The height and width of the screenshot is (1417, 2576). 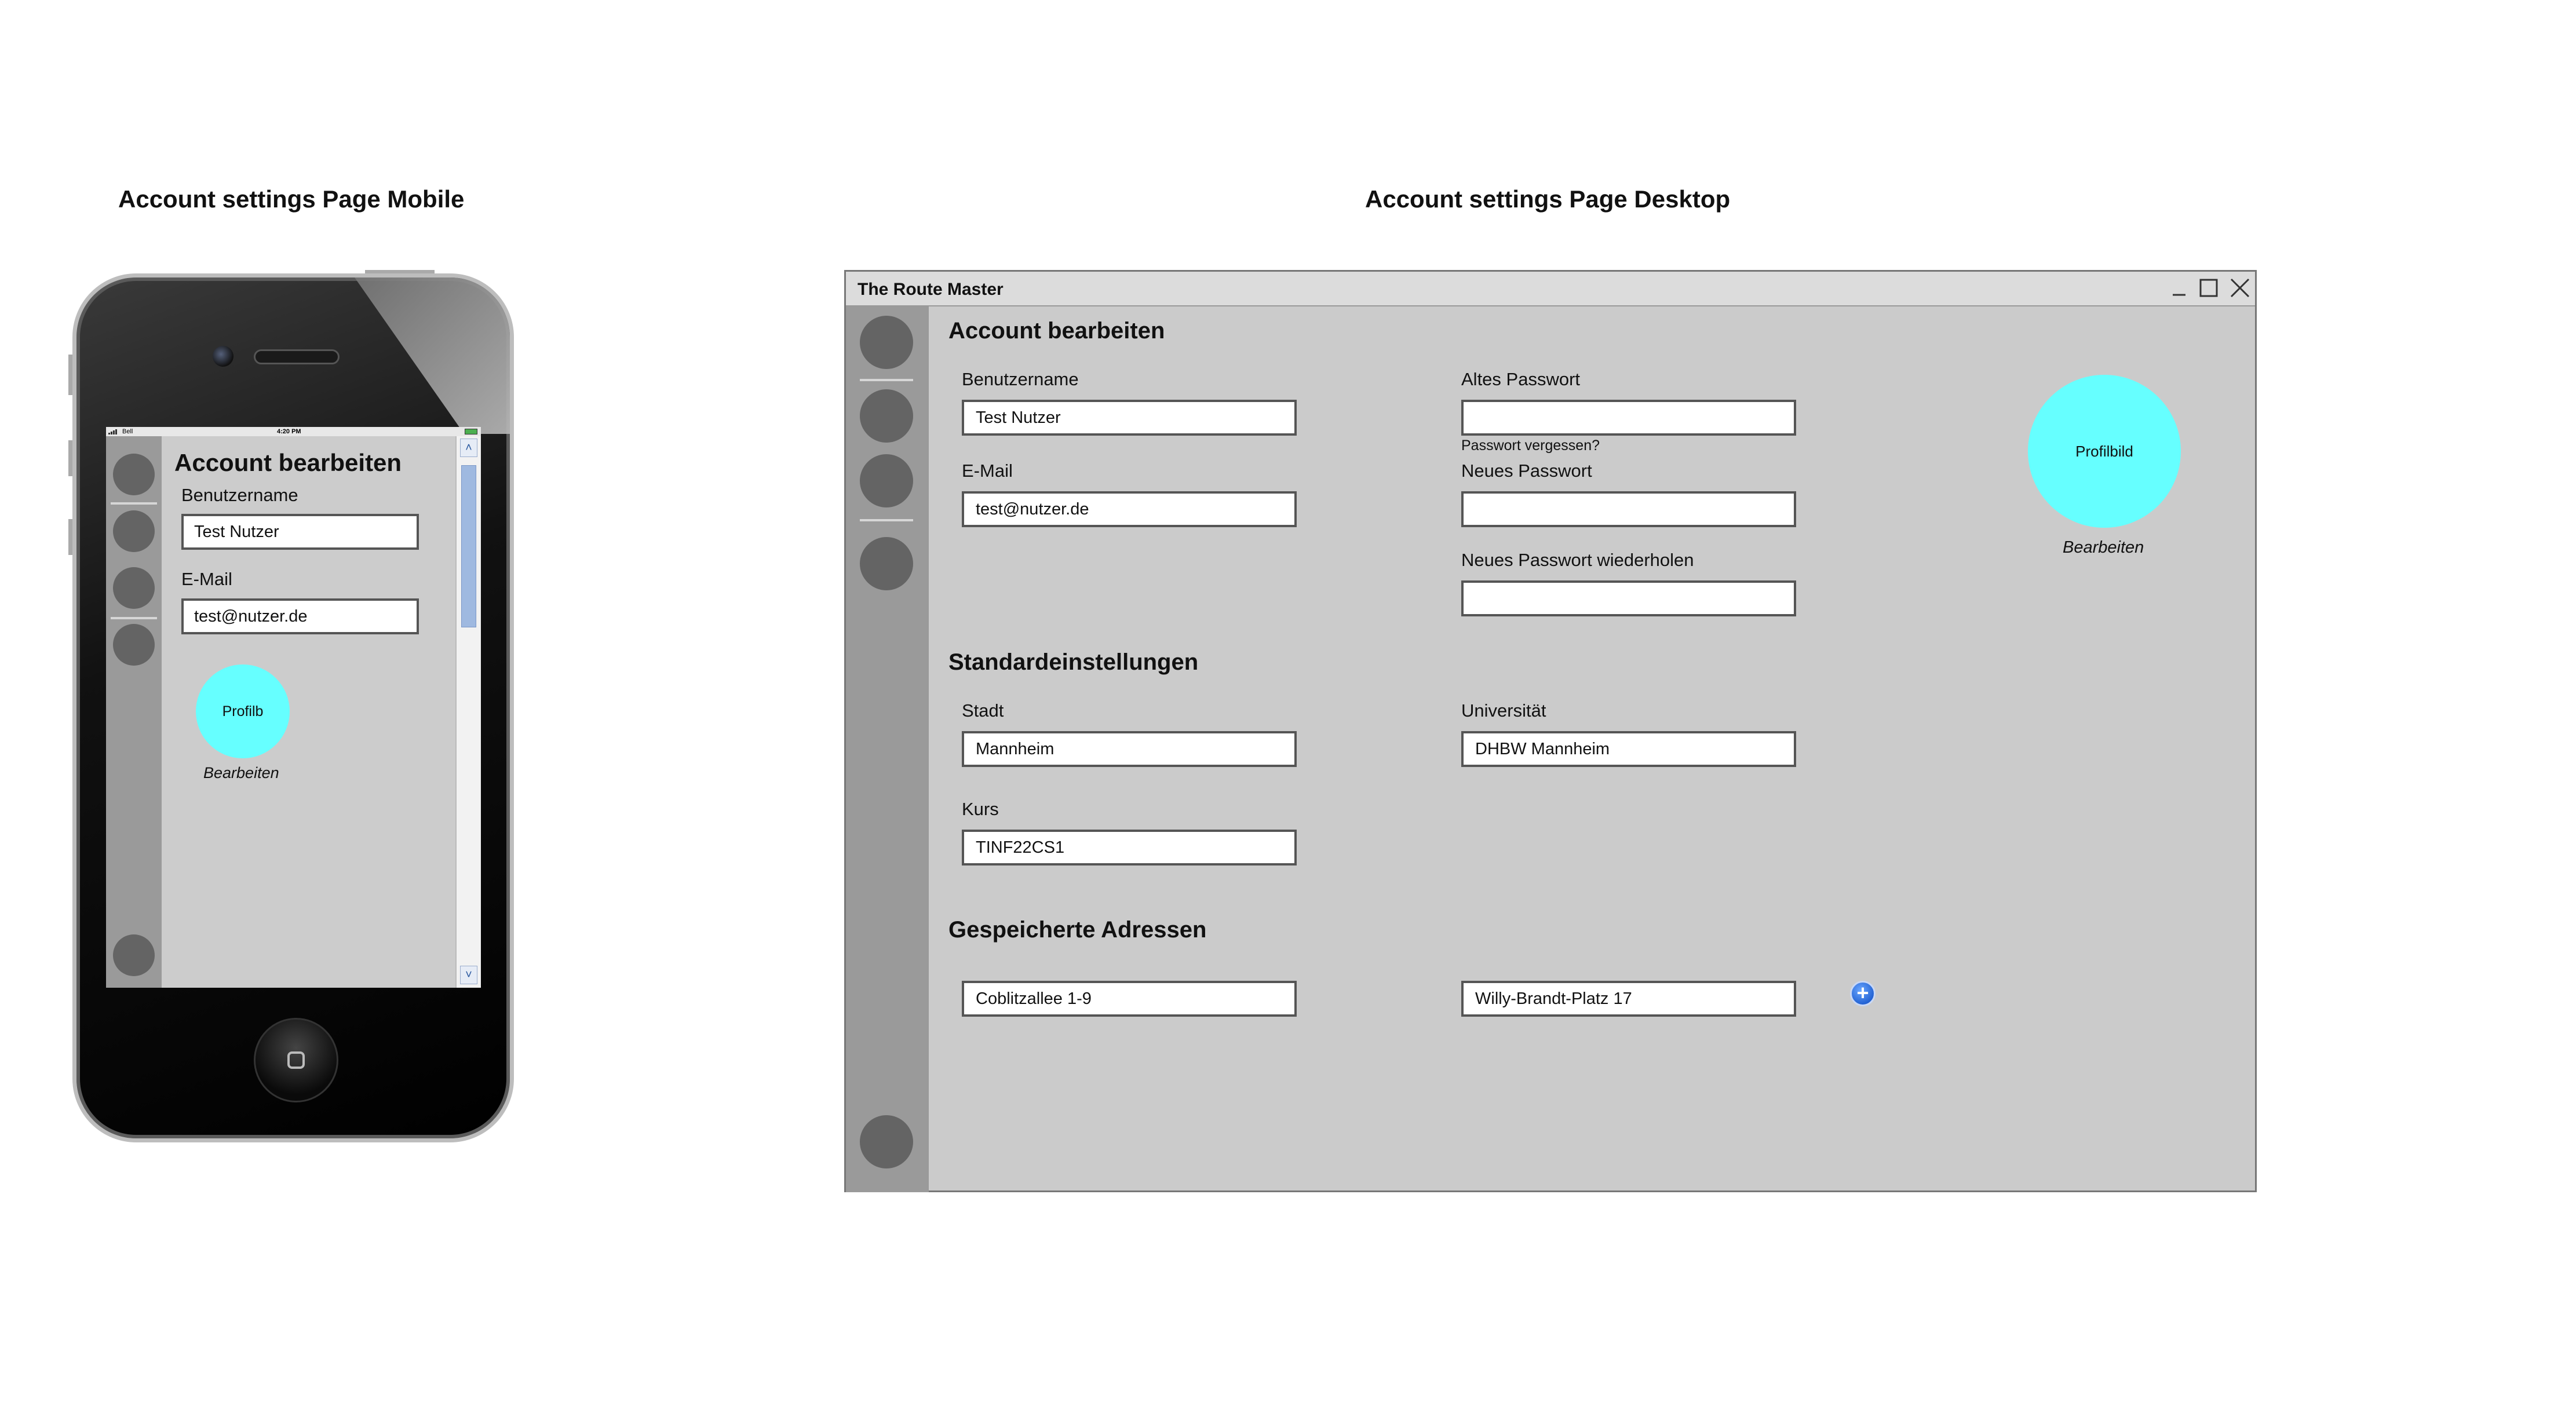 I want to click on city-label: Stadt, so click(x=983, y=711).